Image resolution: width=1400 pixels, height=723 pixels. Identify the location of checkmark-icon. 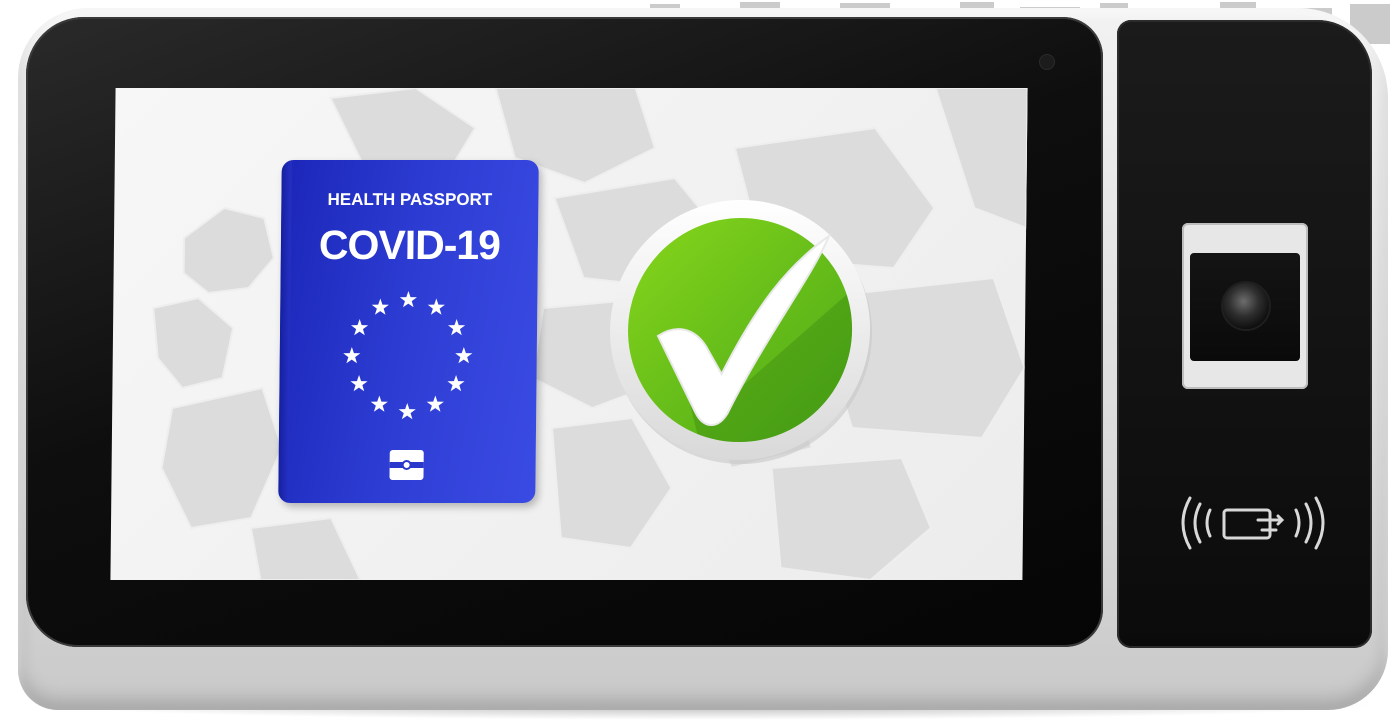
(741, 332).